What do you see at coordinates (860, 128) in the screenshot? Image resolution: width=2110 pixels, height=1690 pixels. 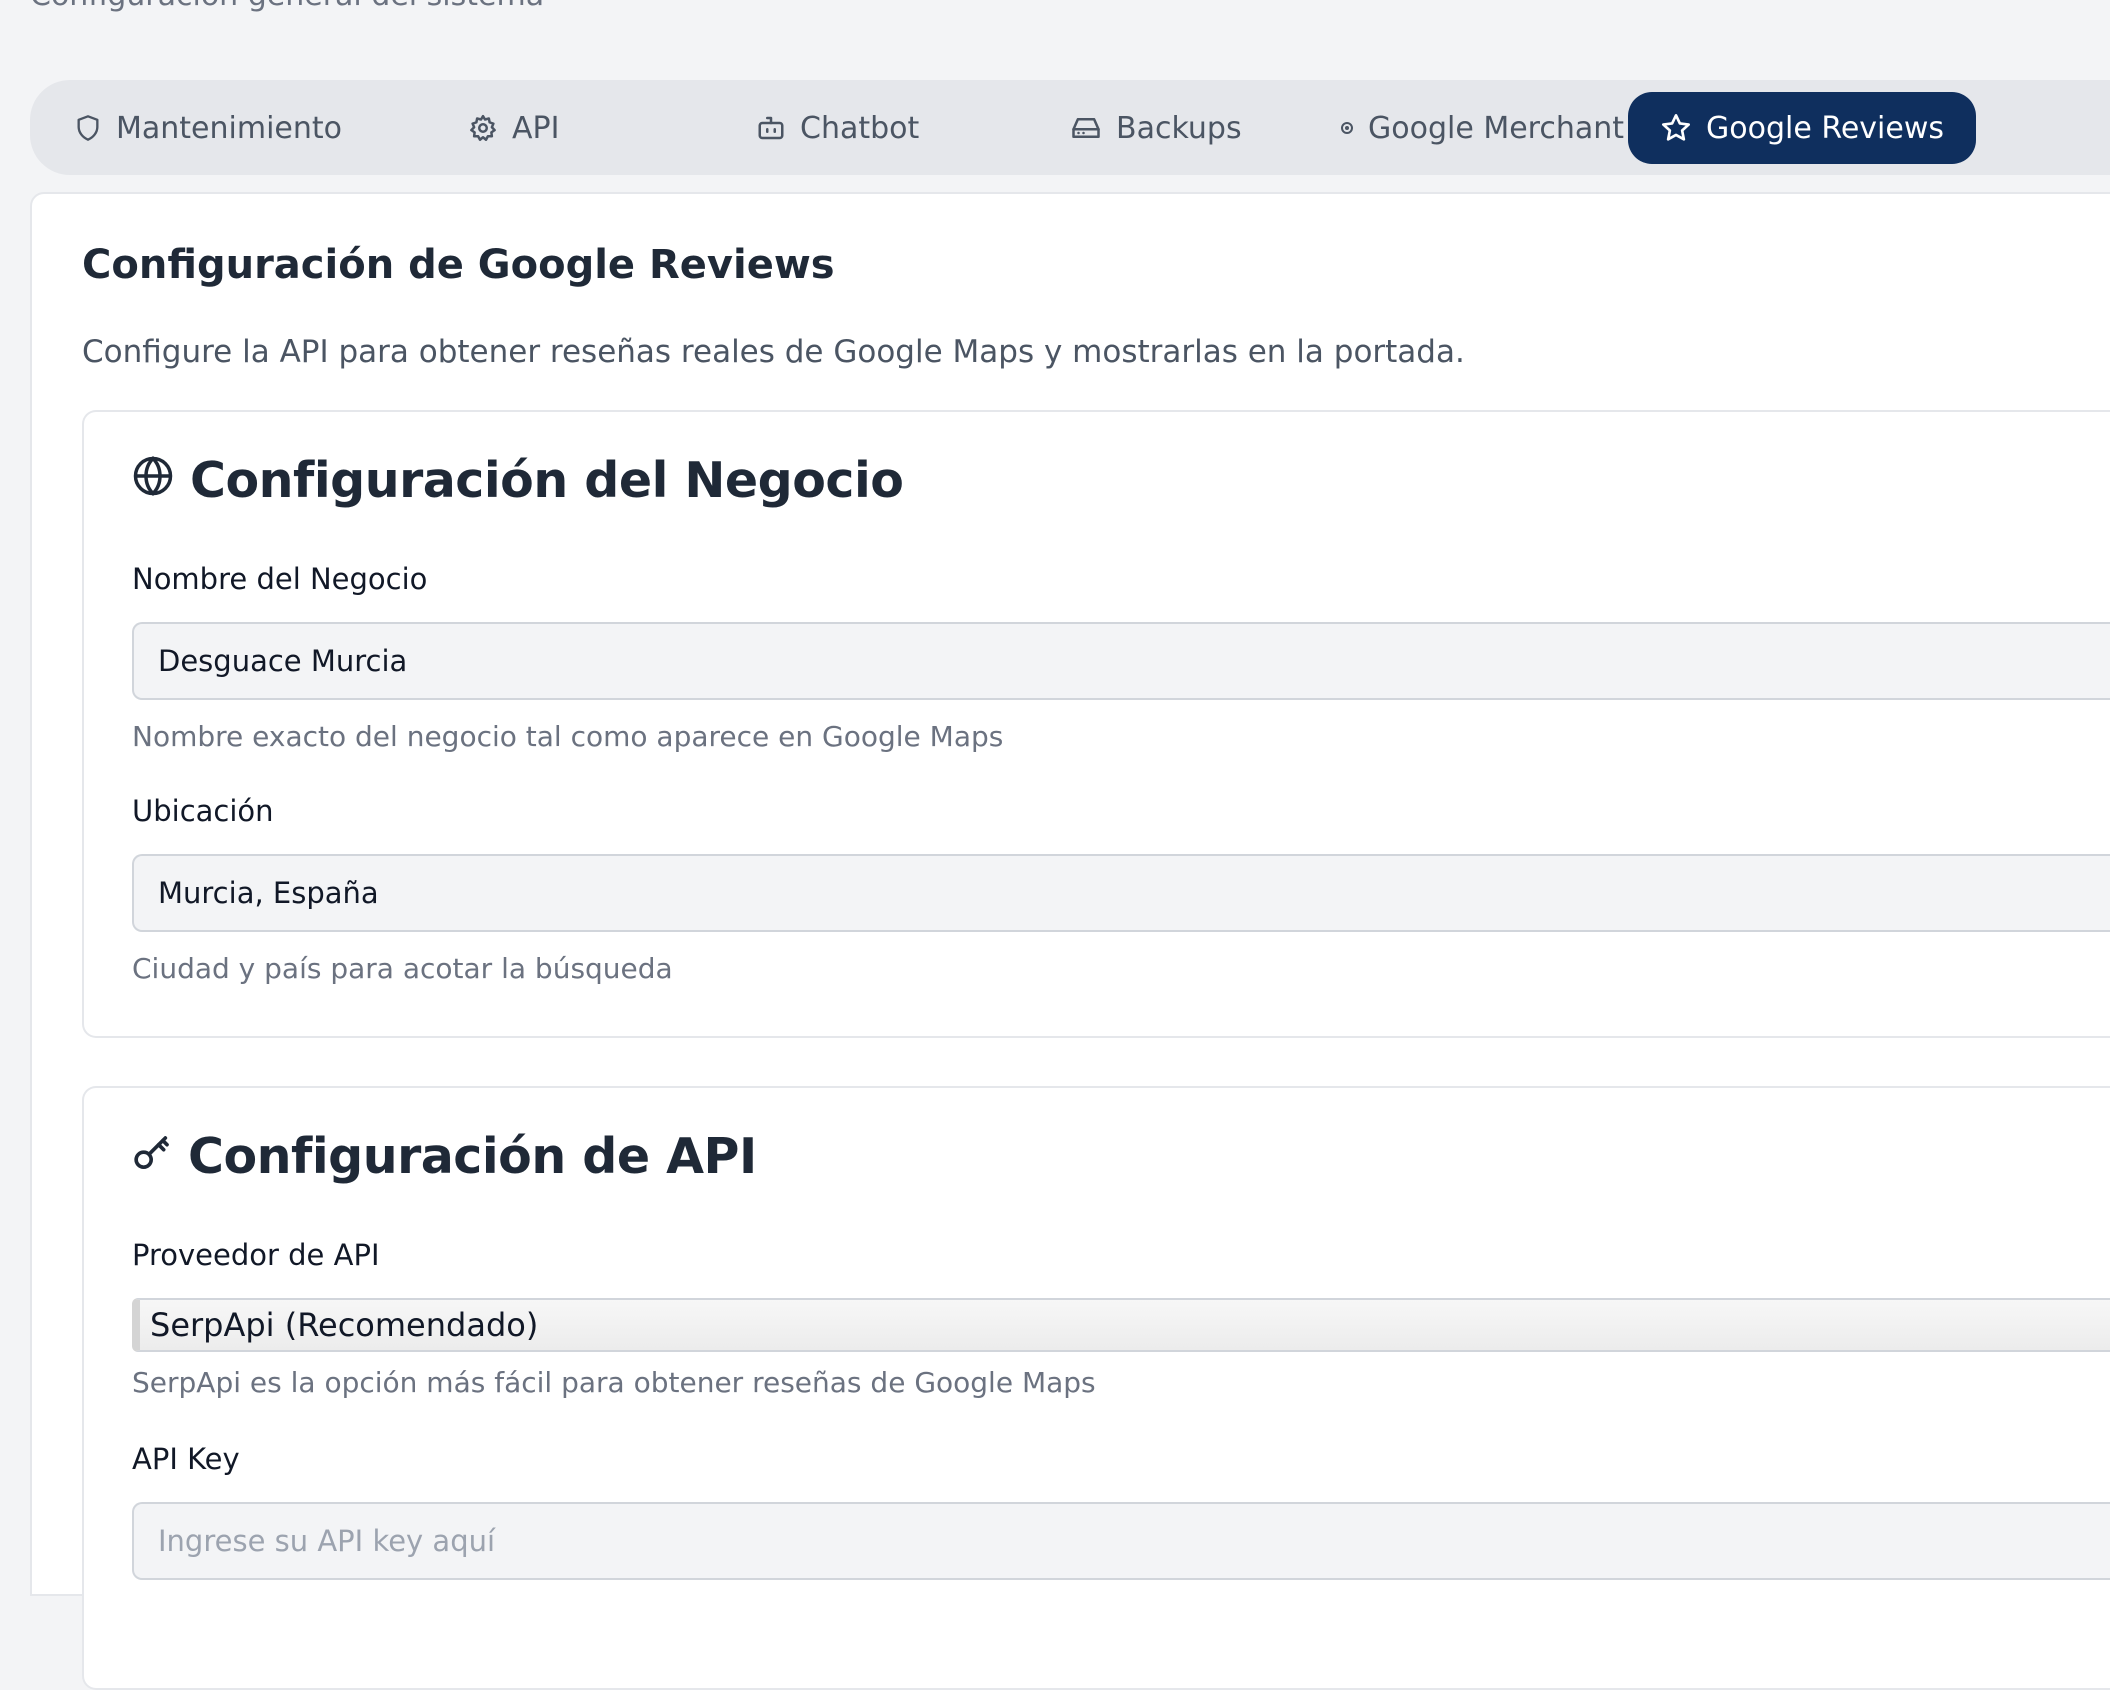 I see `tab-label: Chatbot` at bounding box center [860, 128].